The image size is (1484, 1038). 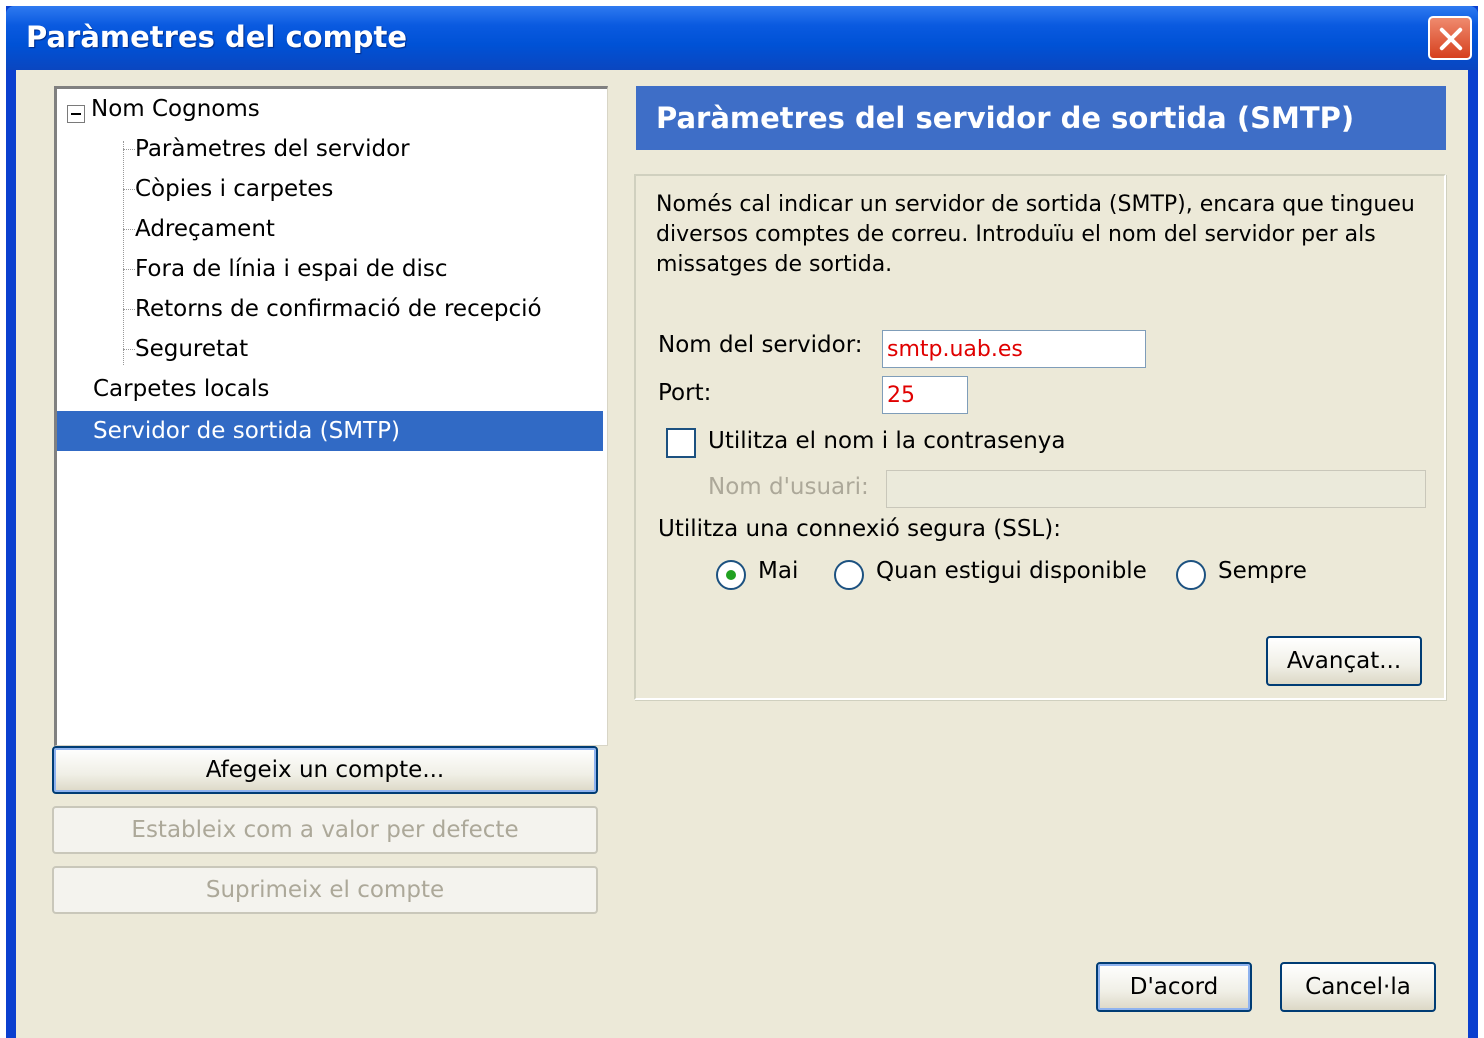 I want to click on cancel-button: Cancel·la, so click(x=1358, y=987).